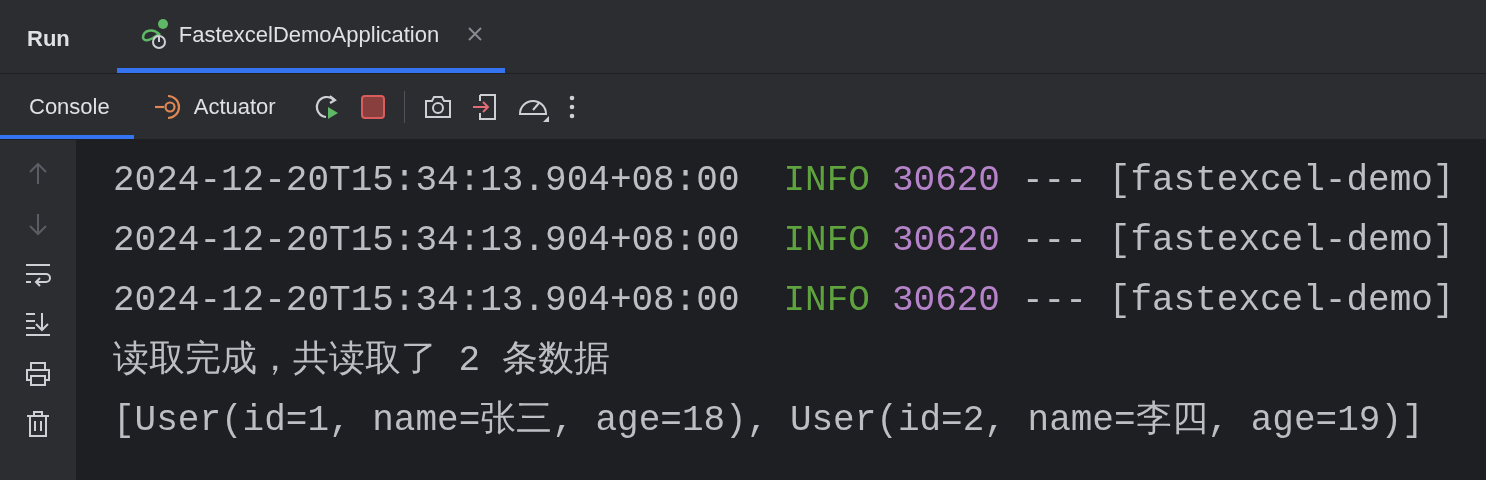 The image size is (1486, 480). What do you see at coordinates (372, 106) in the screenshot?
I see `stop-icon` at bounding box center [372, 106].